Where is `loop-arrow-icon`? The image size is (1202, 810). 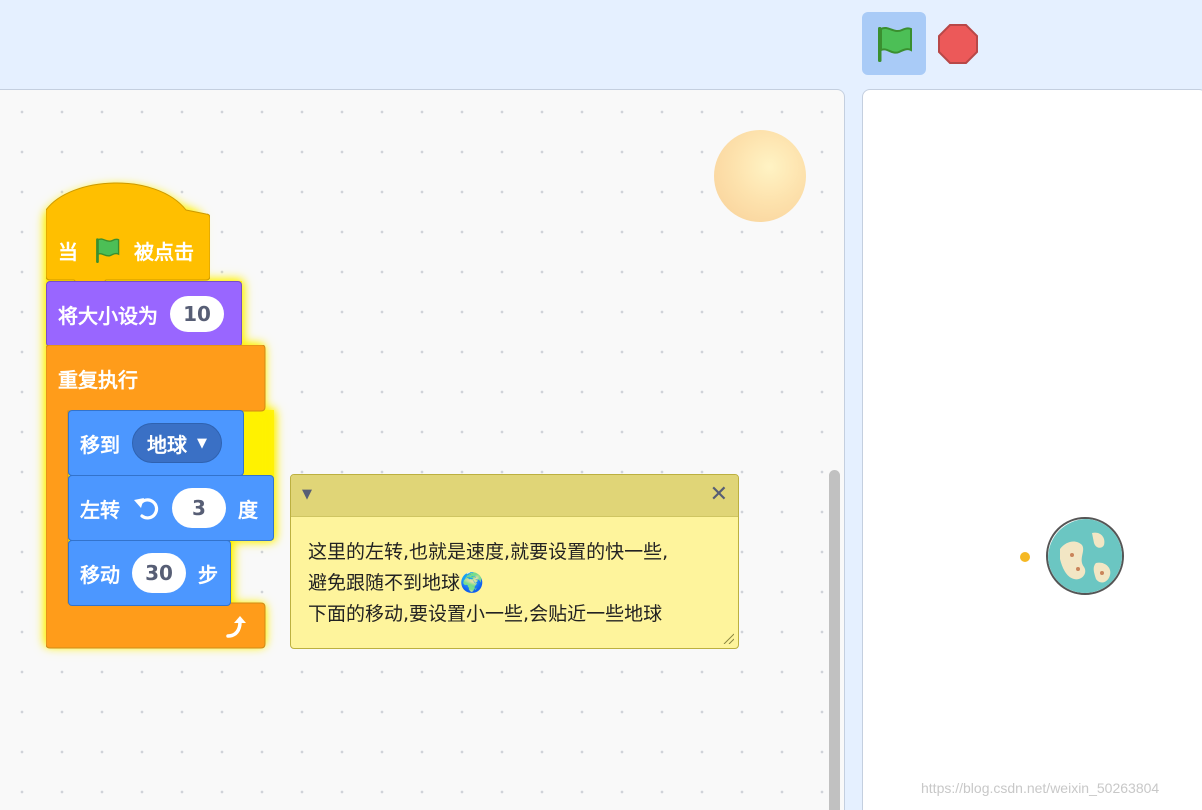
loop-arrow-icon is located at coordinates (236, 627).